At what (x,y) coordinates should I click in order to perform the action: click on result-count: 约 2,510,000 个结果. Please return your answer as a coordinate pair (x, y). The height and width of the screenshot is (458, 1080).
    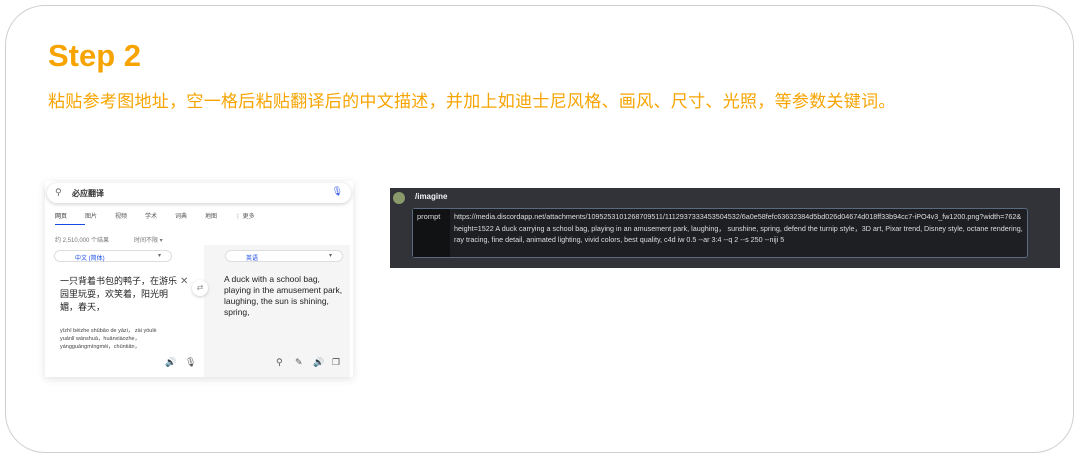
    Looking at the image, I should click on (82, 241).